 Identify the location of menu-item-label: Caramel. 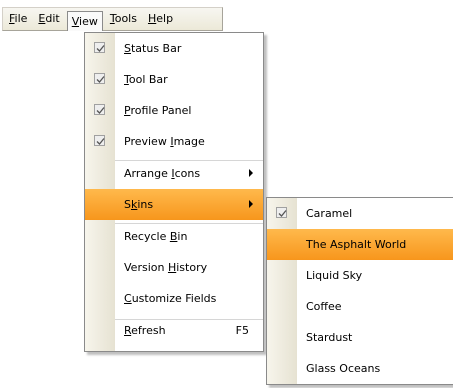
(329, 213).